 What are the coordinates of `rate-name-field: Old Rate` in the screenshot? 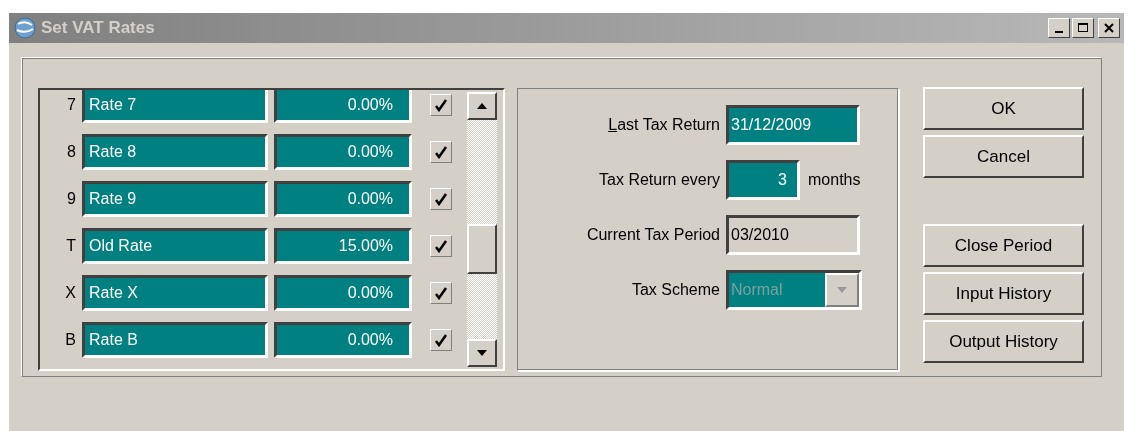 It's located at (175, 245).